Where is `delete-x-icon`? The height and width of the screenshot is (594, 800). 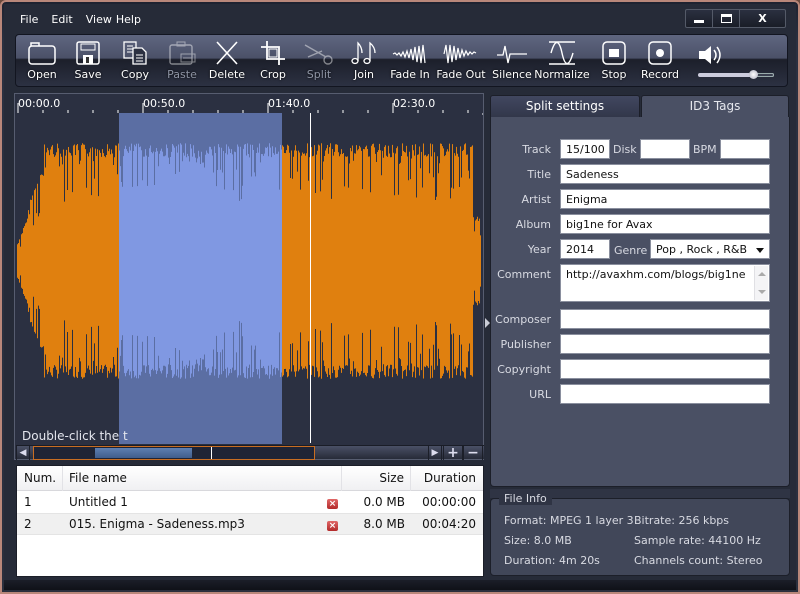 delete-x-icon is located at coordinates (227, 51).